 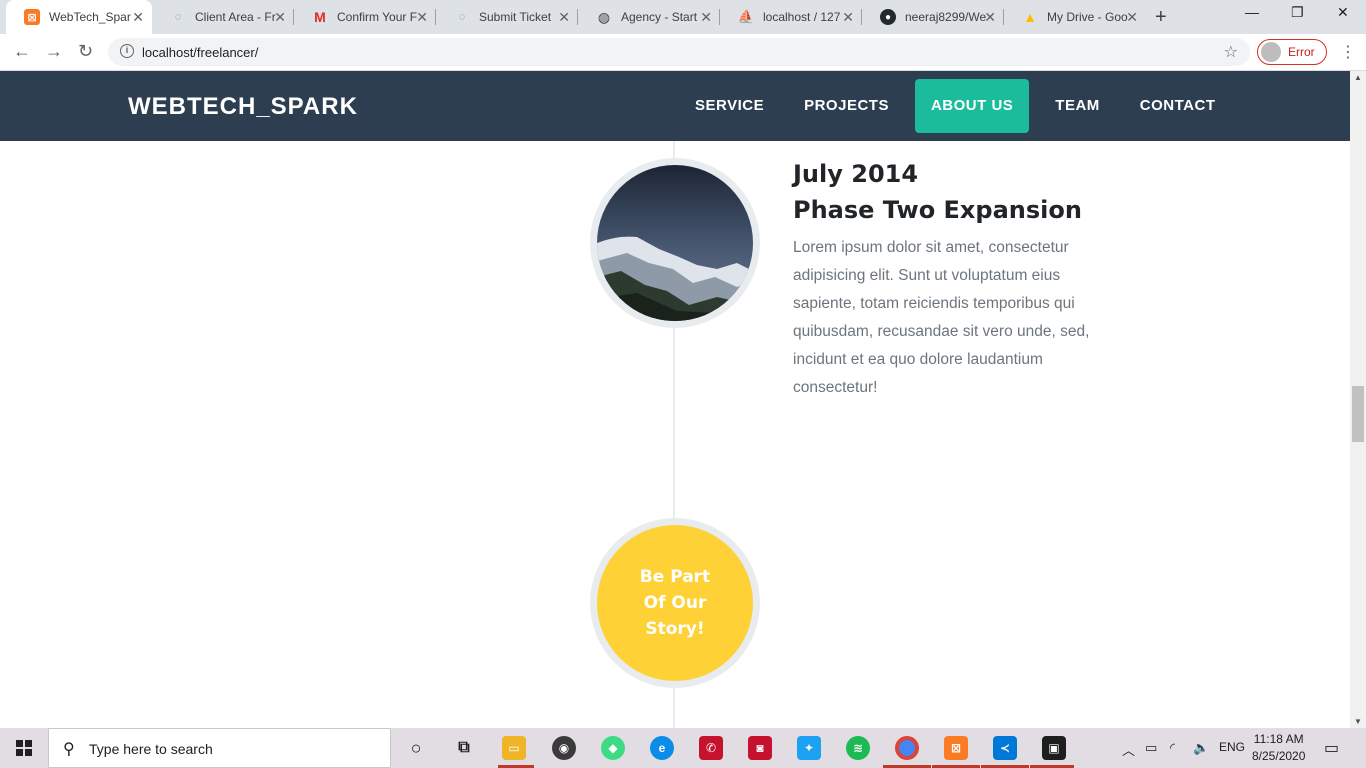 What do you see at coordinates (85, 51) in the screenshot?
I see `reload-icon: ↻` at bounding box center [85, 51].